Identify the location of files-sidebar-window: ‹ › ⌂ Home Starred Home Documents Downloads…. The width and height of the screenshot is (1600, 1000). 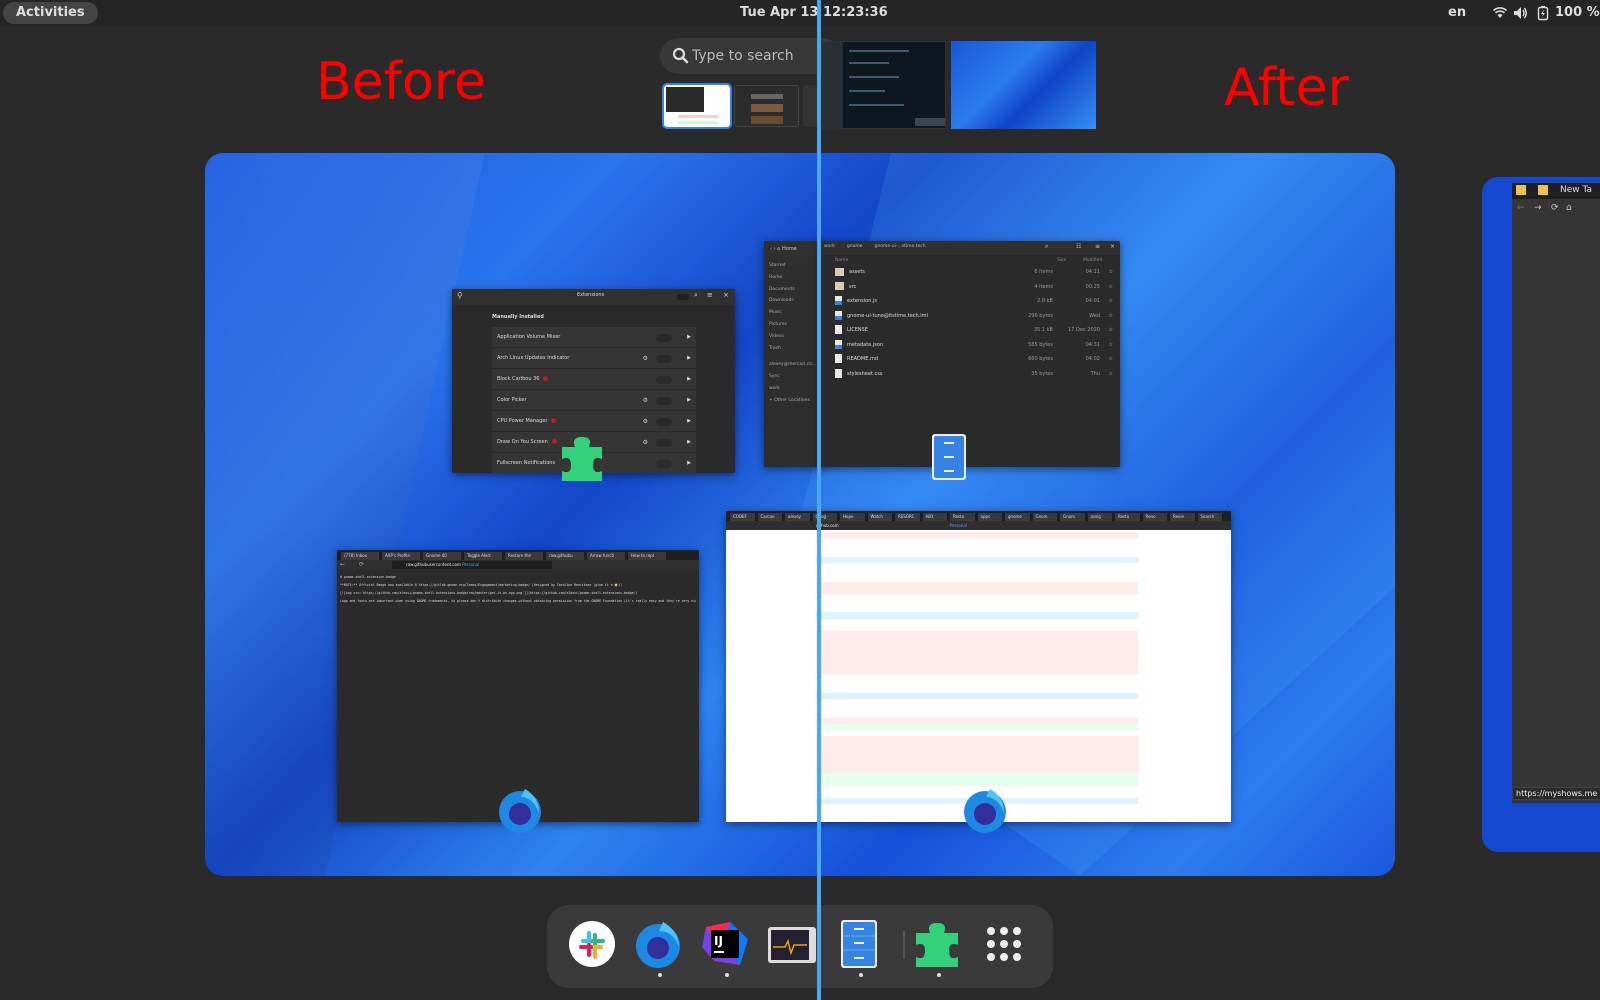
(794, 354).